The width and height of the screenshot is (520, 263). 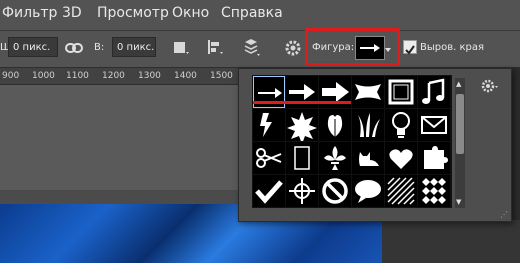 I want to click on shape-music-note, so click(x=434, y=92).